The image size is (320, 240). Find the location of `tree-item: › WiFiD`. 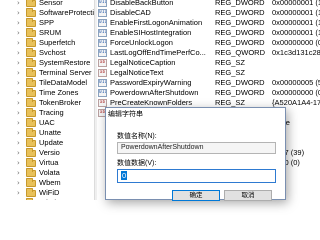

tree-item: › WiFiD is located at coordinates (47, 193).